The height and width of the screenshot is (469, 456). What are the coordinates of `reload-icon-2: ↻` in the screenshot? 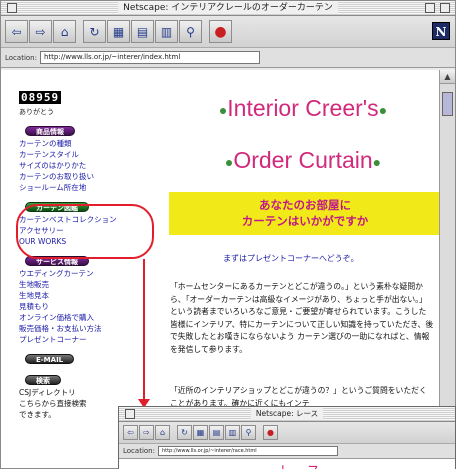 It's located at (184, 432).